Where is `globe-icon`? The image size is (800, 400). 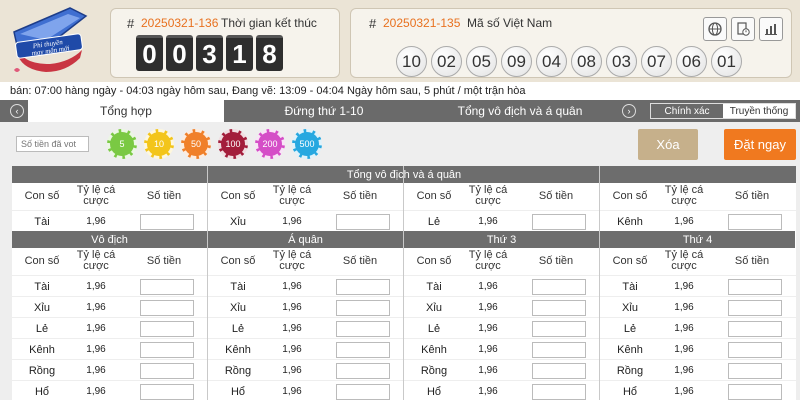
globe-icon is located at coordinates (715, 29).